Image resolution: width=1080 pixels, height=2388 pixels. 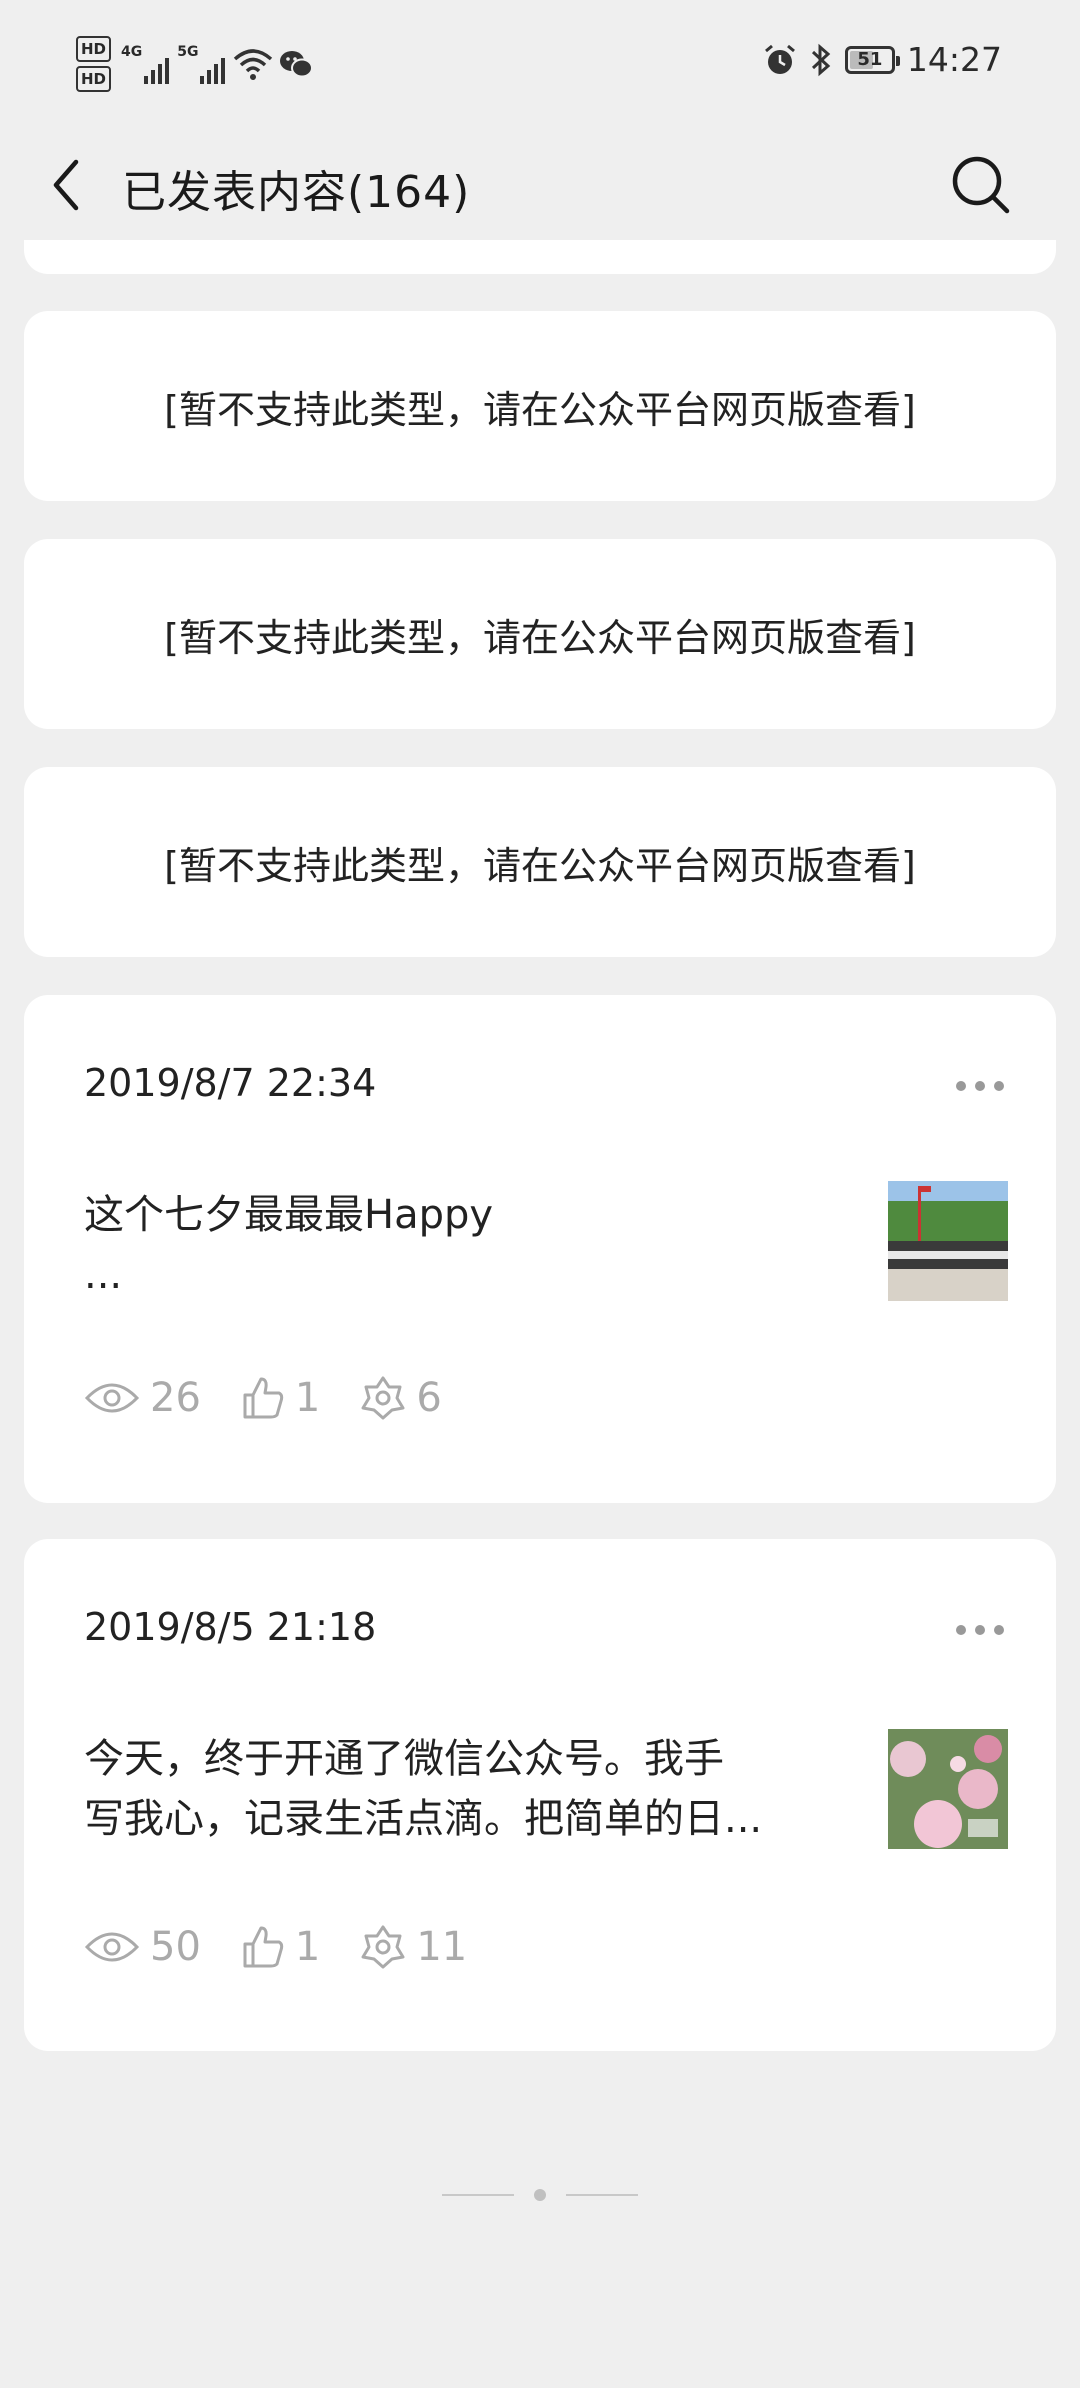 I want to click on summary-line: 这个七夕最最最Happy, so click(x=289, y=1215).